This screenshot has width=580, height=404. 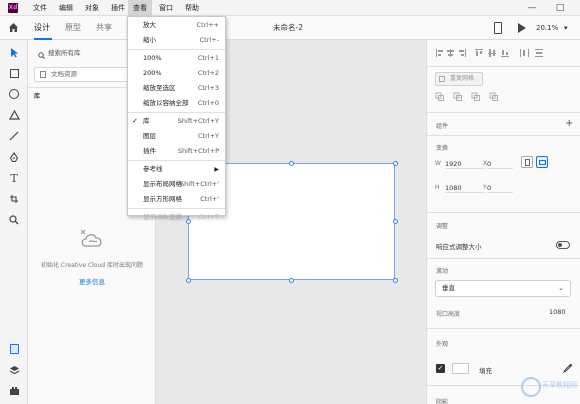 I want to click on play-icon, so click(x=522, y=28).